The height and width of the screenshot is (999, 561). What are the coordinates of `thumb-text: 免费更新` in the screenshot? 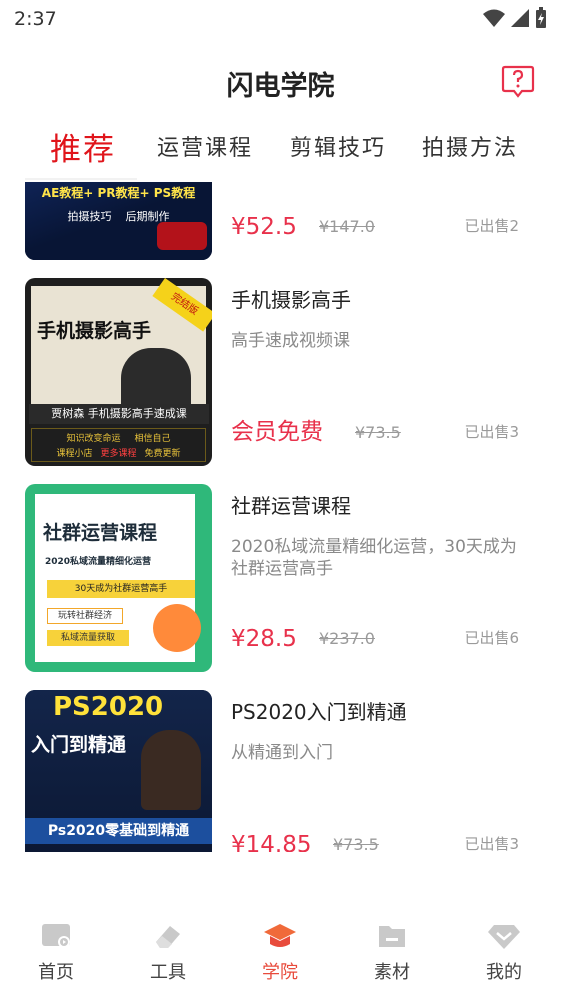 It's located at (162, 454).